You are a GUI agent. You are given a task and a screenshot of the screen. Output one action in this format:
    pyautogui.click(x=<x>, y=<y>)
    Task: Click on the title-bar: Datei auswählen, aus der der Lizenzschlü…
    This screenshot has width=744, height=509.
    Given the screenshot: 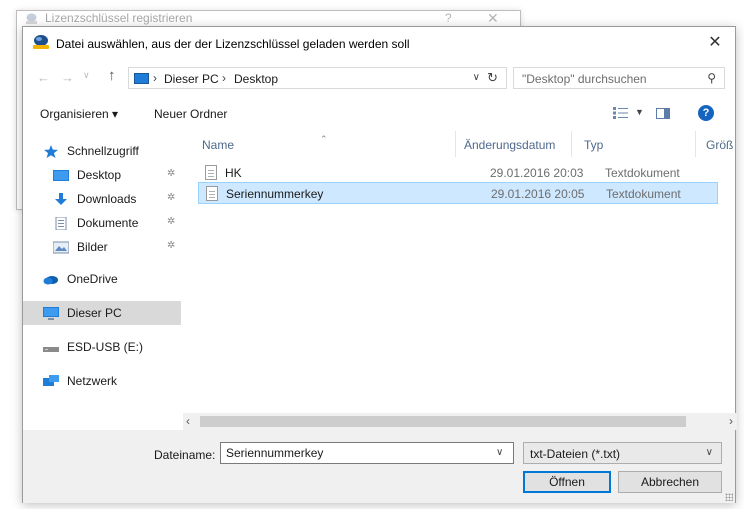 What is the action you would take?
    pyautogui.click(x=379, y=43)
    